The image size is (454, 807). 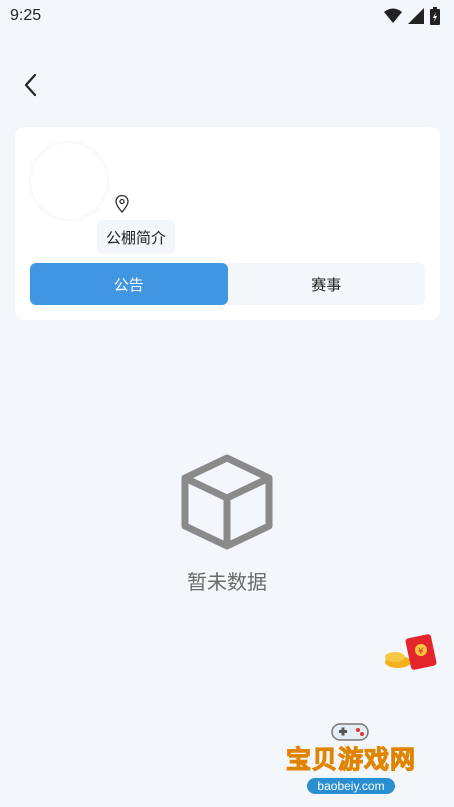 What do you see at coordinates (227, 502) in the screenshot?
I see `box-icon` at bounding box center [227, 502].